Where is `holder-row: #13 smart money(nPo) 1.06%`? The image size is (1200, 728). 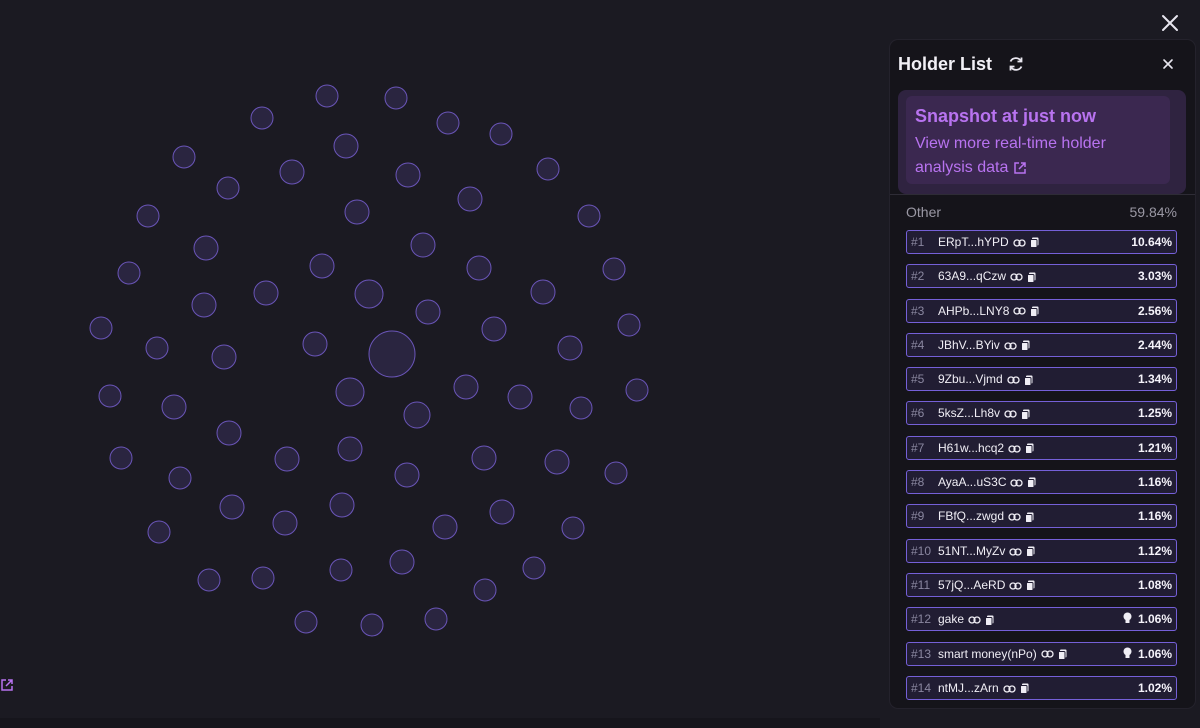
holder-row: #13 smart money(nPo) 1.06% is located at coordinates (1041, 653).